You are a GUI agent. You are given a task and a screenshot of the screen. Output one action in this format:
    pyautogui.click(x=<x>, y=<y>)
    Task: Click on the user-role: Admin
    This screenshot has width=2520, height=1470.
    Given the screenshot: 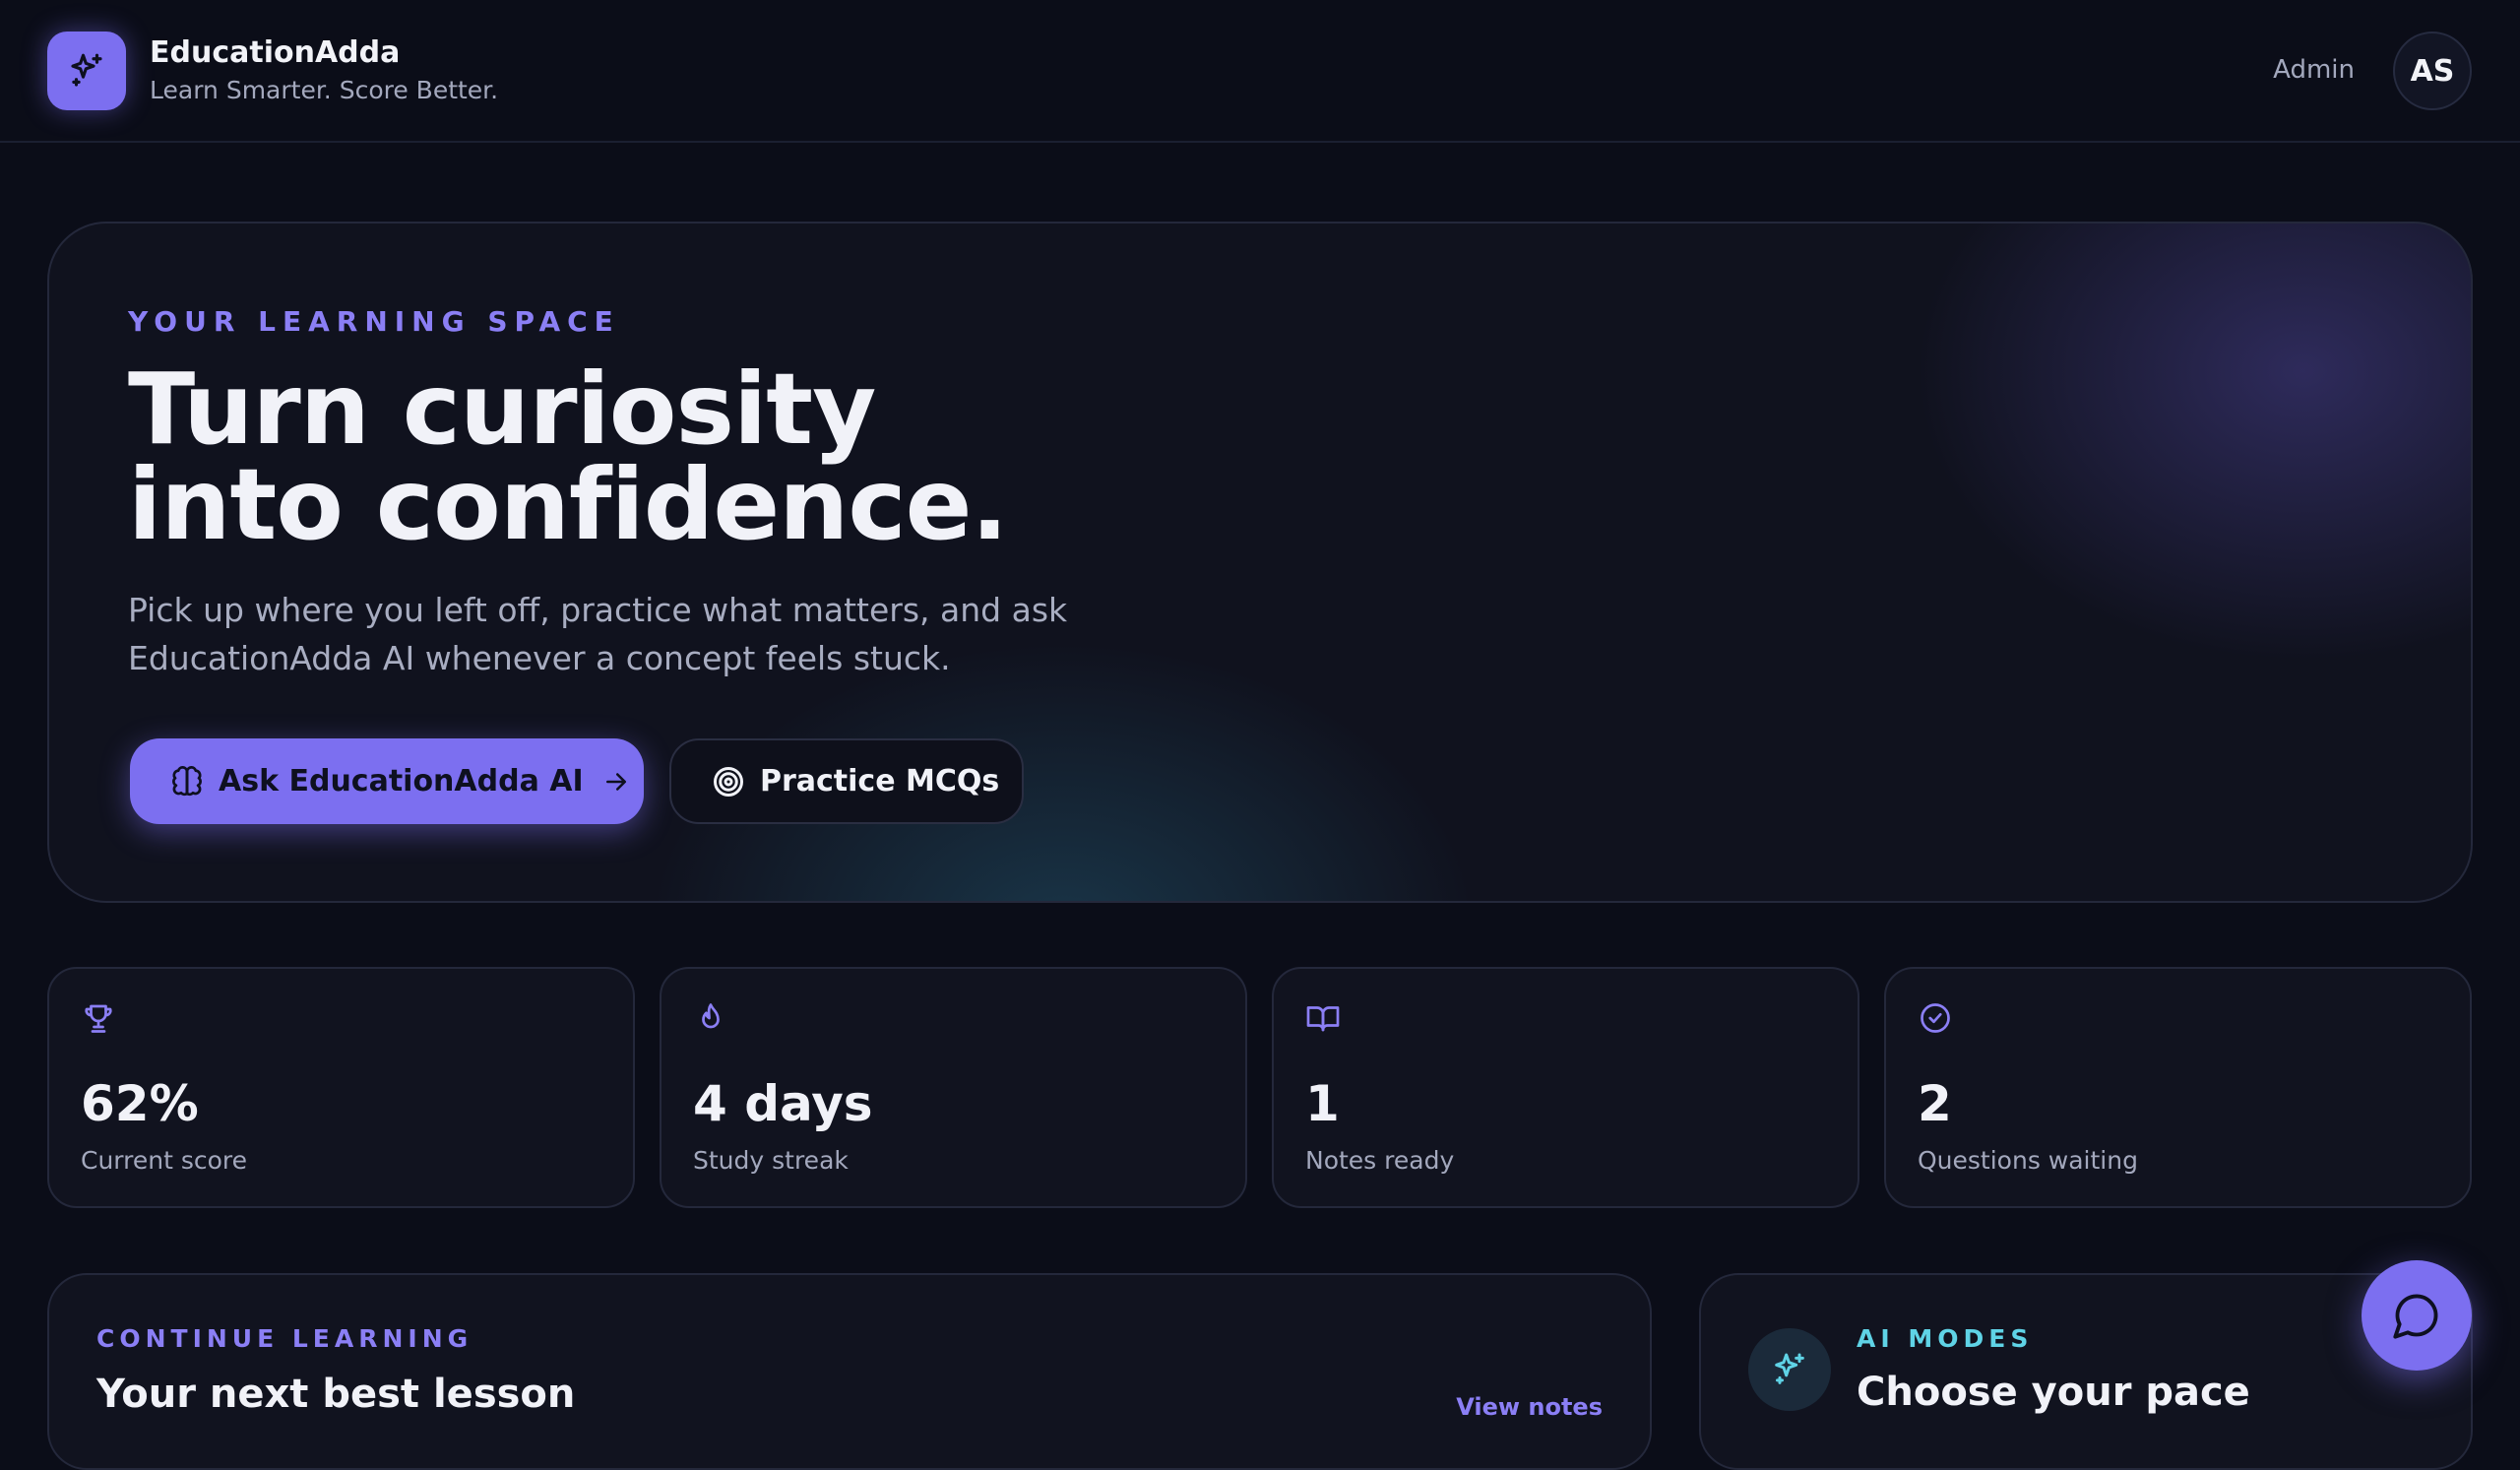 What is the action you would take?
    pyautogui.click(x=2314, y=70)
    